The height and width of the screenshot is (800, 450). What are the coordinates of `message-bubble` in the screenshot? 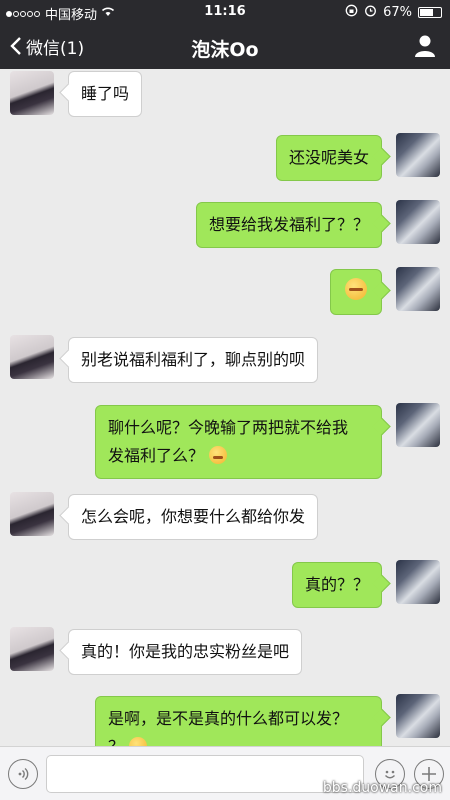 It's located at (356, 292).